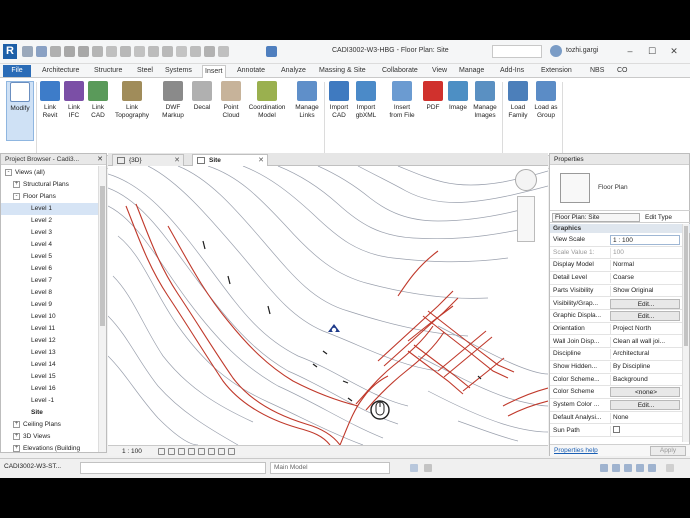  I want to click on visual-style-icon, so click(171, 451).